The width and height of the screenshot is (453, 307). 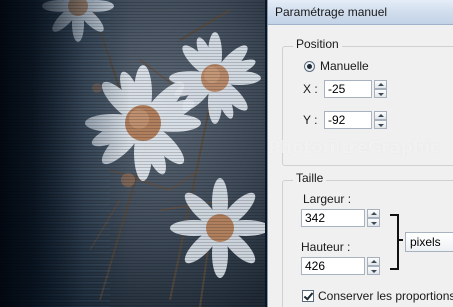 What do you see at coordinates (310, 178) in the screenshot?
I see `size-group-label: Taille` at bounding box center [310, 178].